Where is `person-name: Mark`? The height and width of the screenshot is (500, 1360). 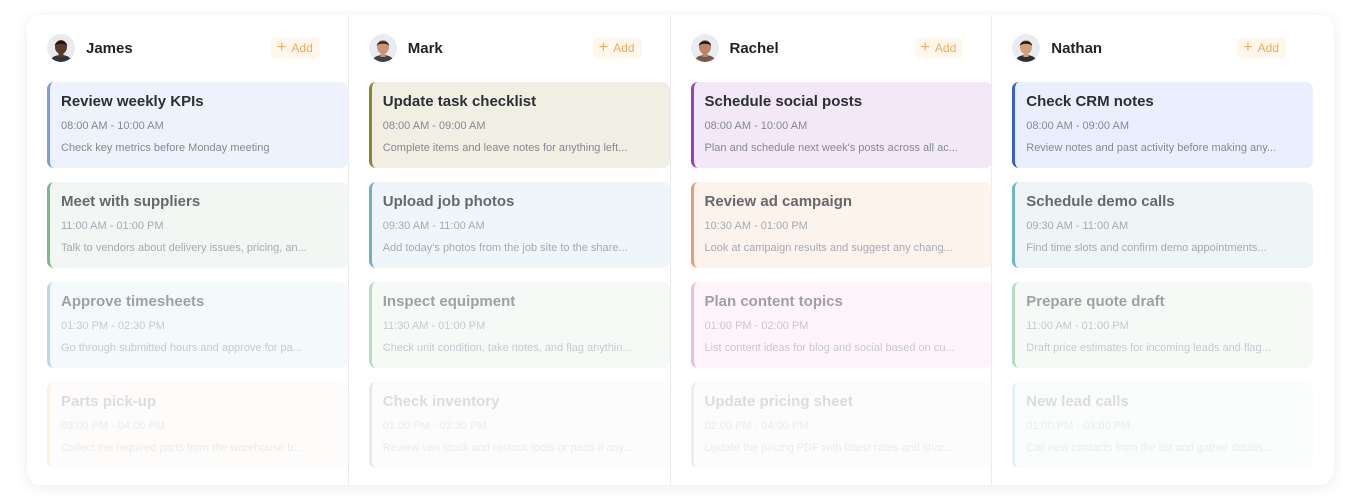
person-name: Mark is located at coordinates (425, 48).